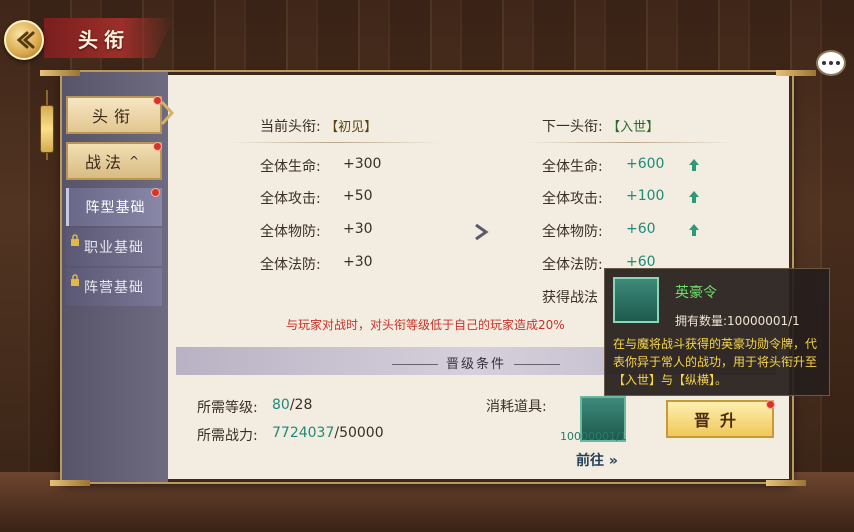 Image resolution: width=854 pixels, height=532 pixels. What do you see at coordinates (351, 127) in the screenshot?
I see `current-rank: 【初见】` at bounding box center [351, 127].